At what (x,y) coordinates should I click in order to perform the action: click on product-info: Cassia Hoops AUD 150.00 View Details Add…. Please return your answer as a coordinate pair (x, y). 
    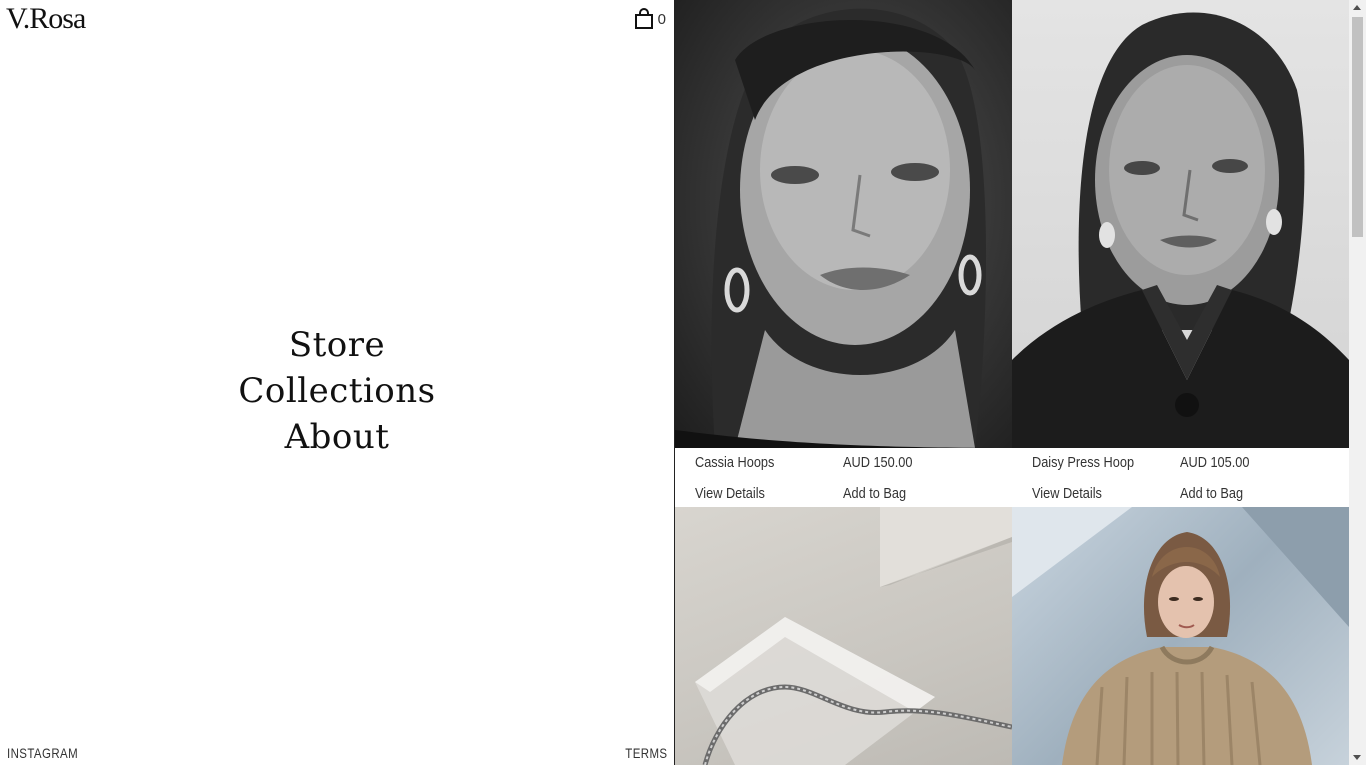
    Looking at the image, I should click on (843, 477).